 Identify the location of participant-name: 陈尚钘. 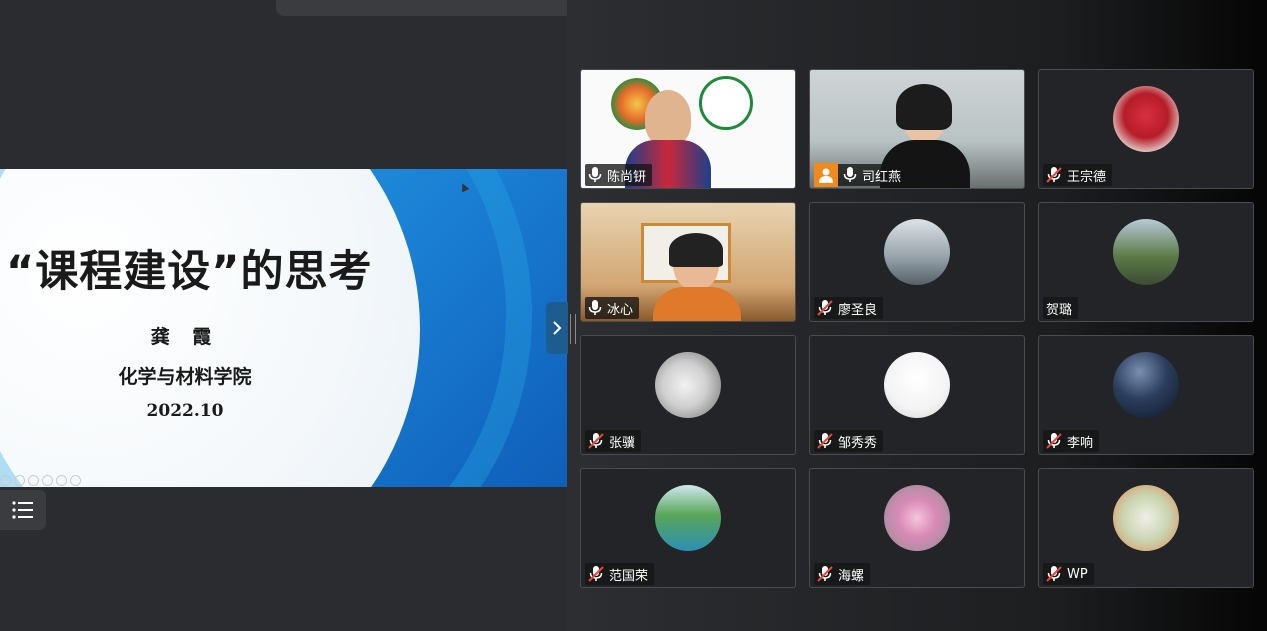
(627, 177).